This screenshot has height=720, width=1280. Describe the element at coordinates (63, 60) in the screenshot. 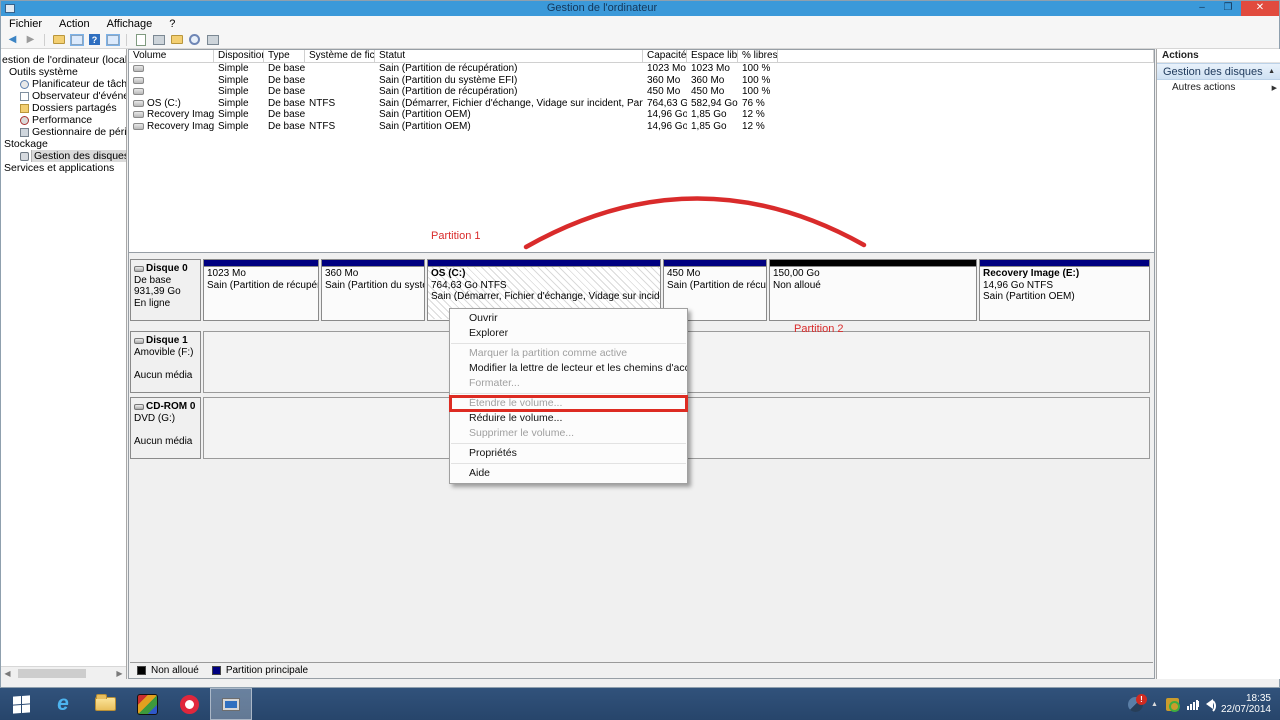

I see `tree-item-root: estion de l'ordinateur (local)` at that location.